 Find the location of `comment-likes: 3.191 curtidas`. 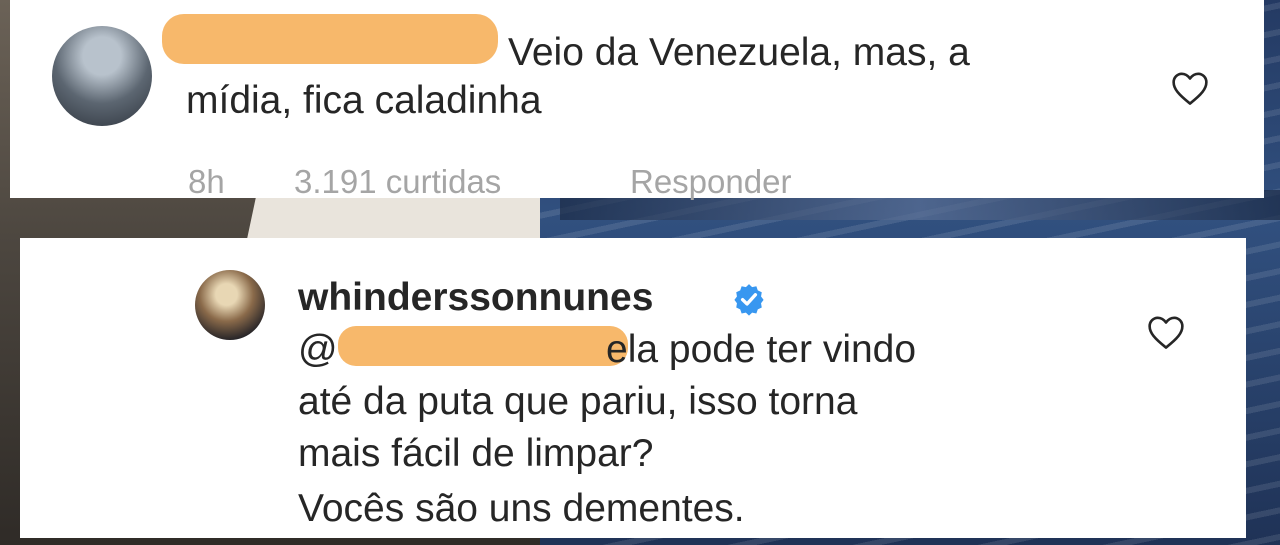

comment-likes: 3.191 curtidas is located at coordinates (397, 182).